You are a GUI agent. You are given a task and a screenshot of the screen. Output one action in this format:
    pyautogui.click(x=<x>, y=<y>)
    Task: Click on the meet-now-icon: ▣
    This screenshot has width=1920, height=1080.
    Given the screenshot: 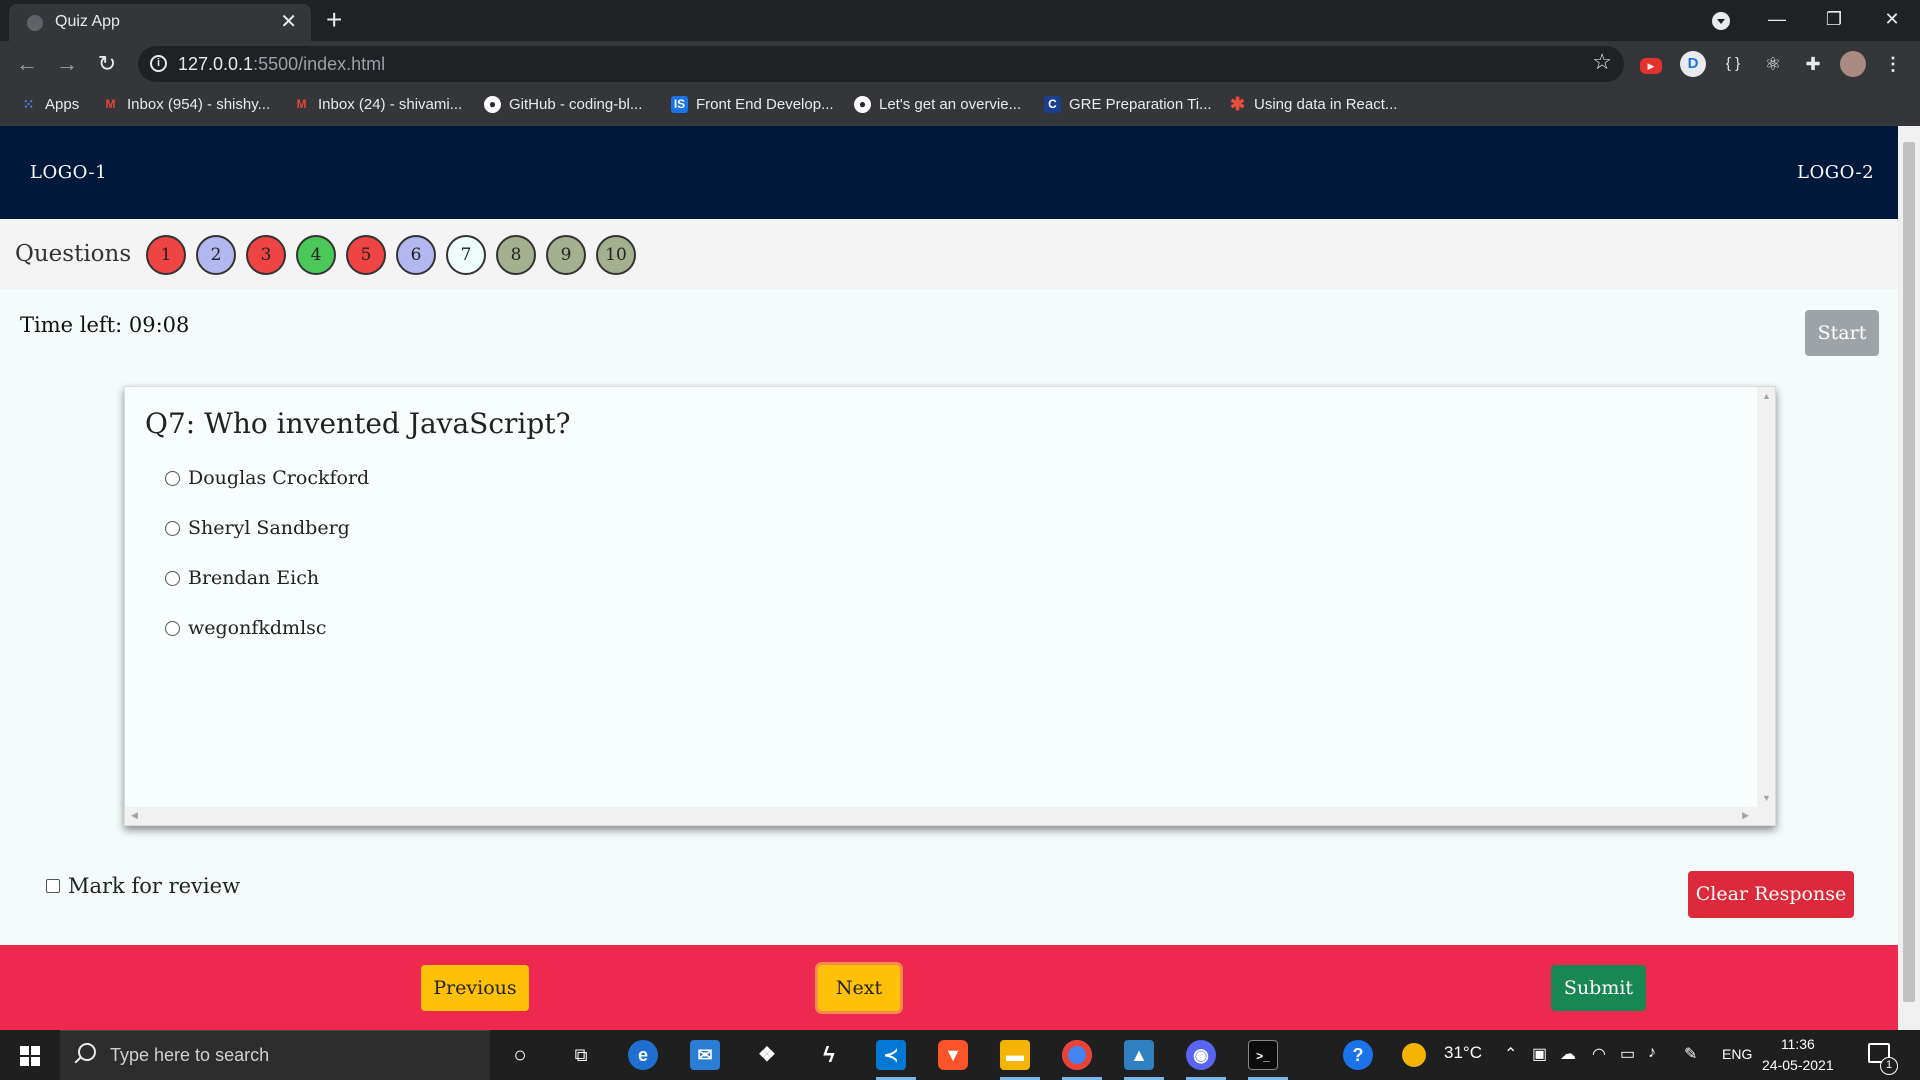 What is the action you would take?
    pyautogui.click(x=1539, y=1054)
    